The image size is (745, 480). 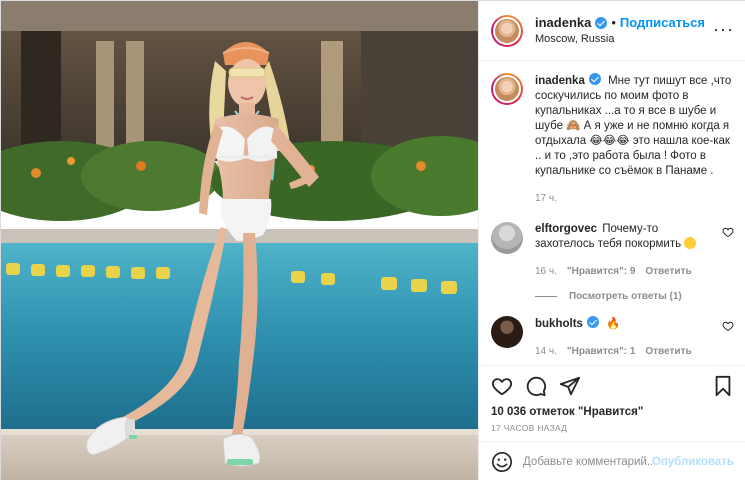 What do you see at coordinates (723, 386) in the screenshot?
I see `bookmark-icon` at bounding box center [723, 386].